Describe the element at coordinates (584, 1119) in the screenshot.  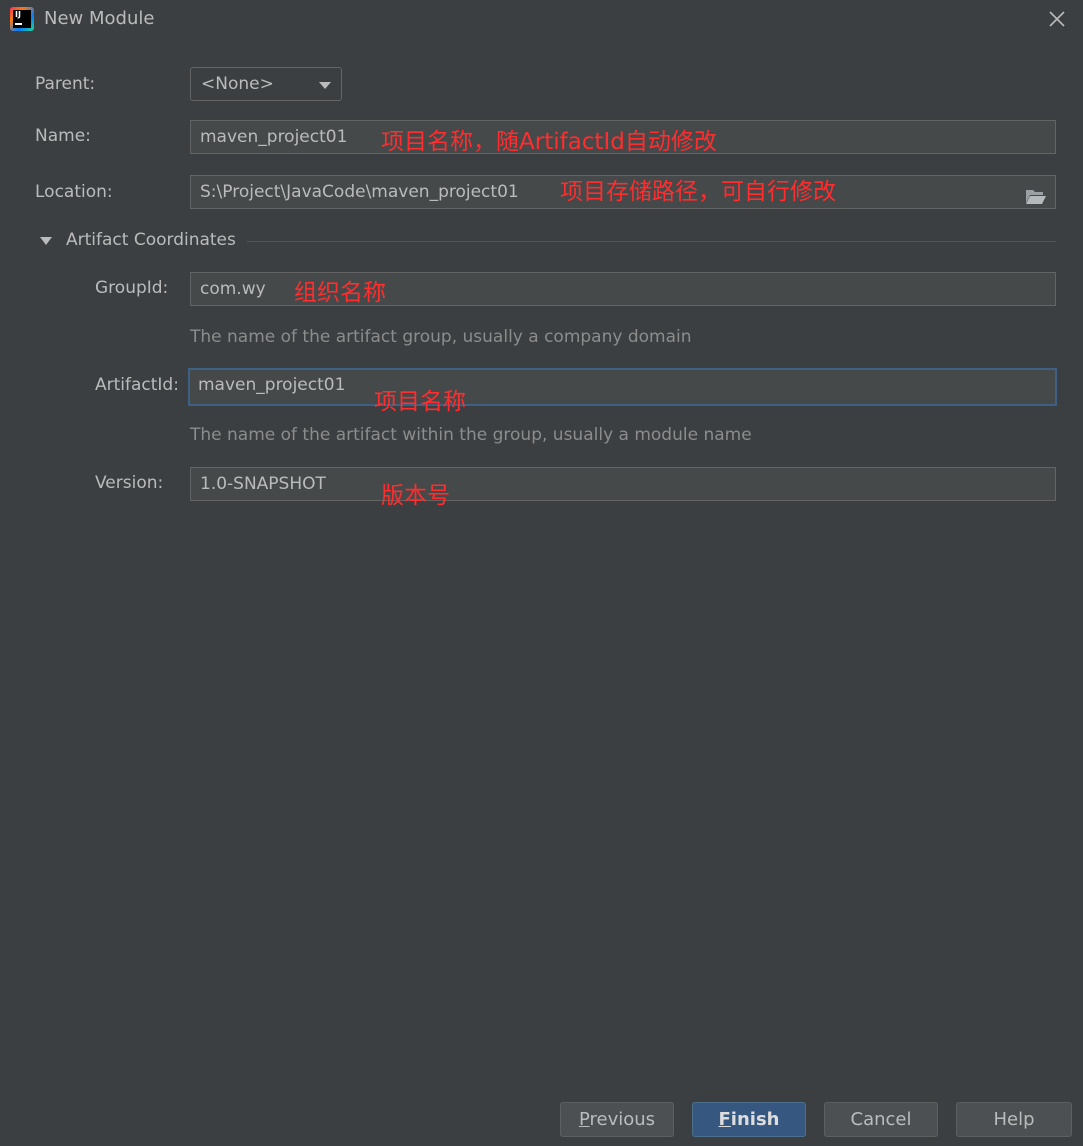
I see `previous-mnemonic: P` at that location.